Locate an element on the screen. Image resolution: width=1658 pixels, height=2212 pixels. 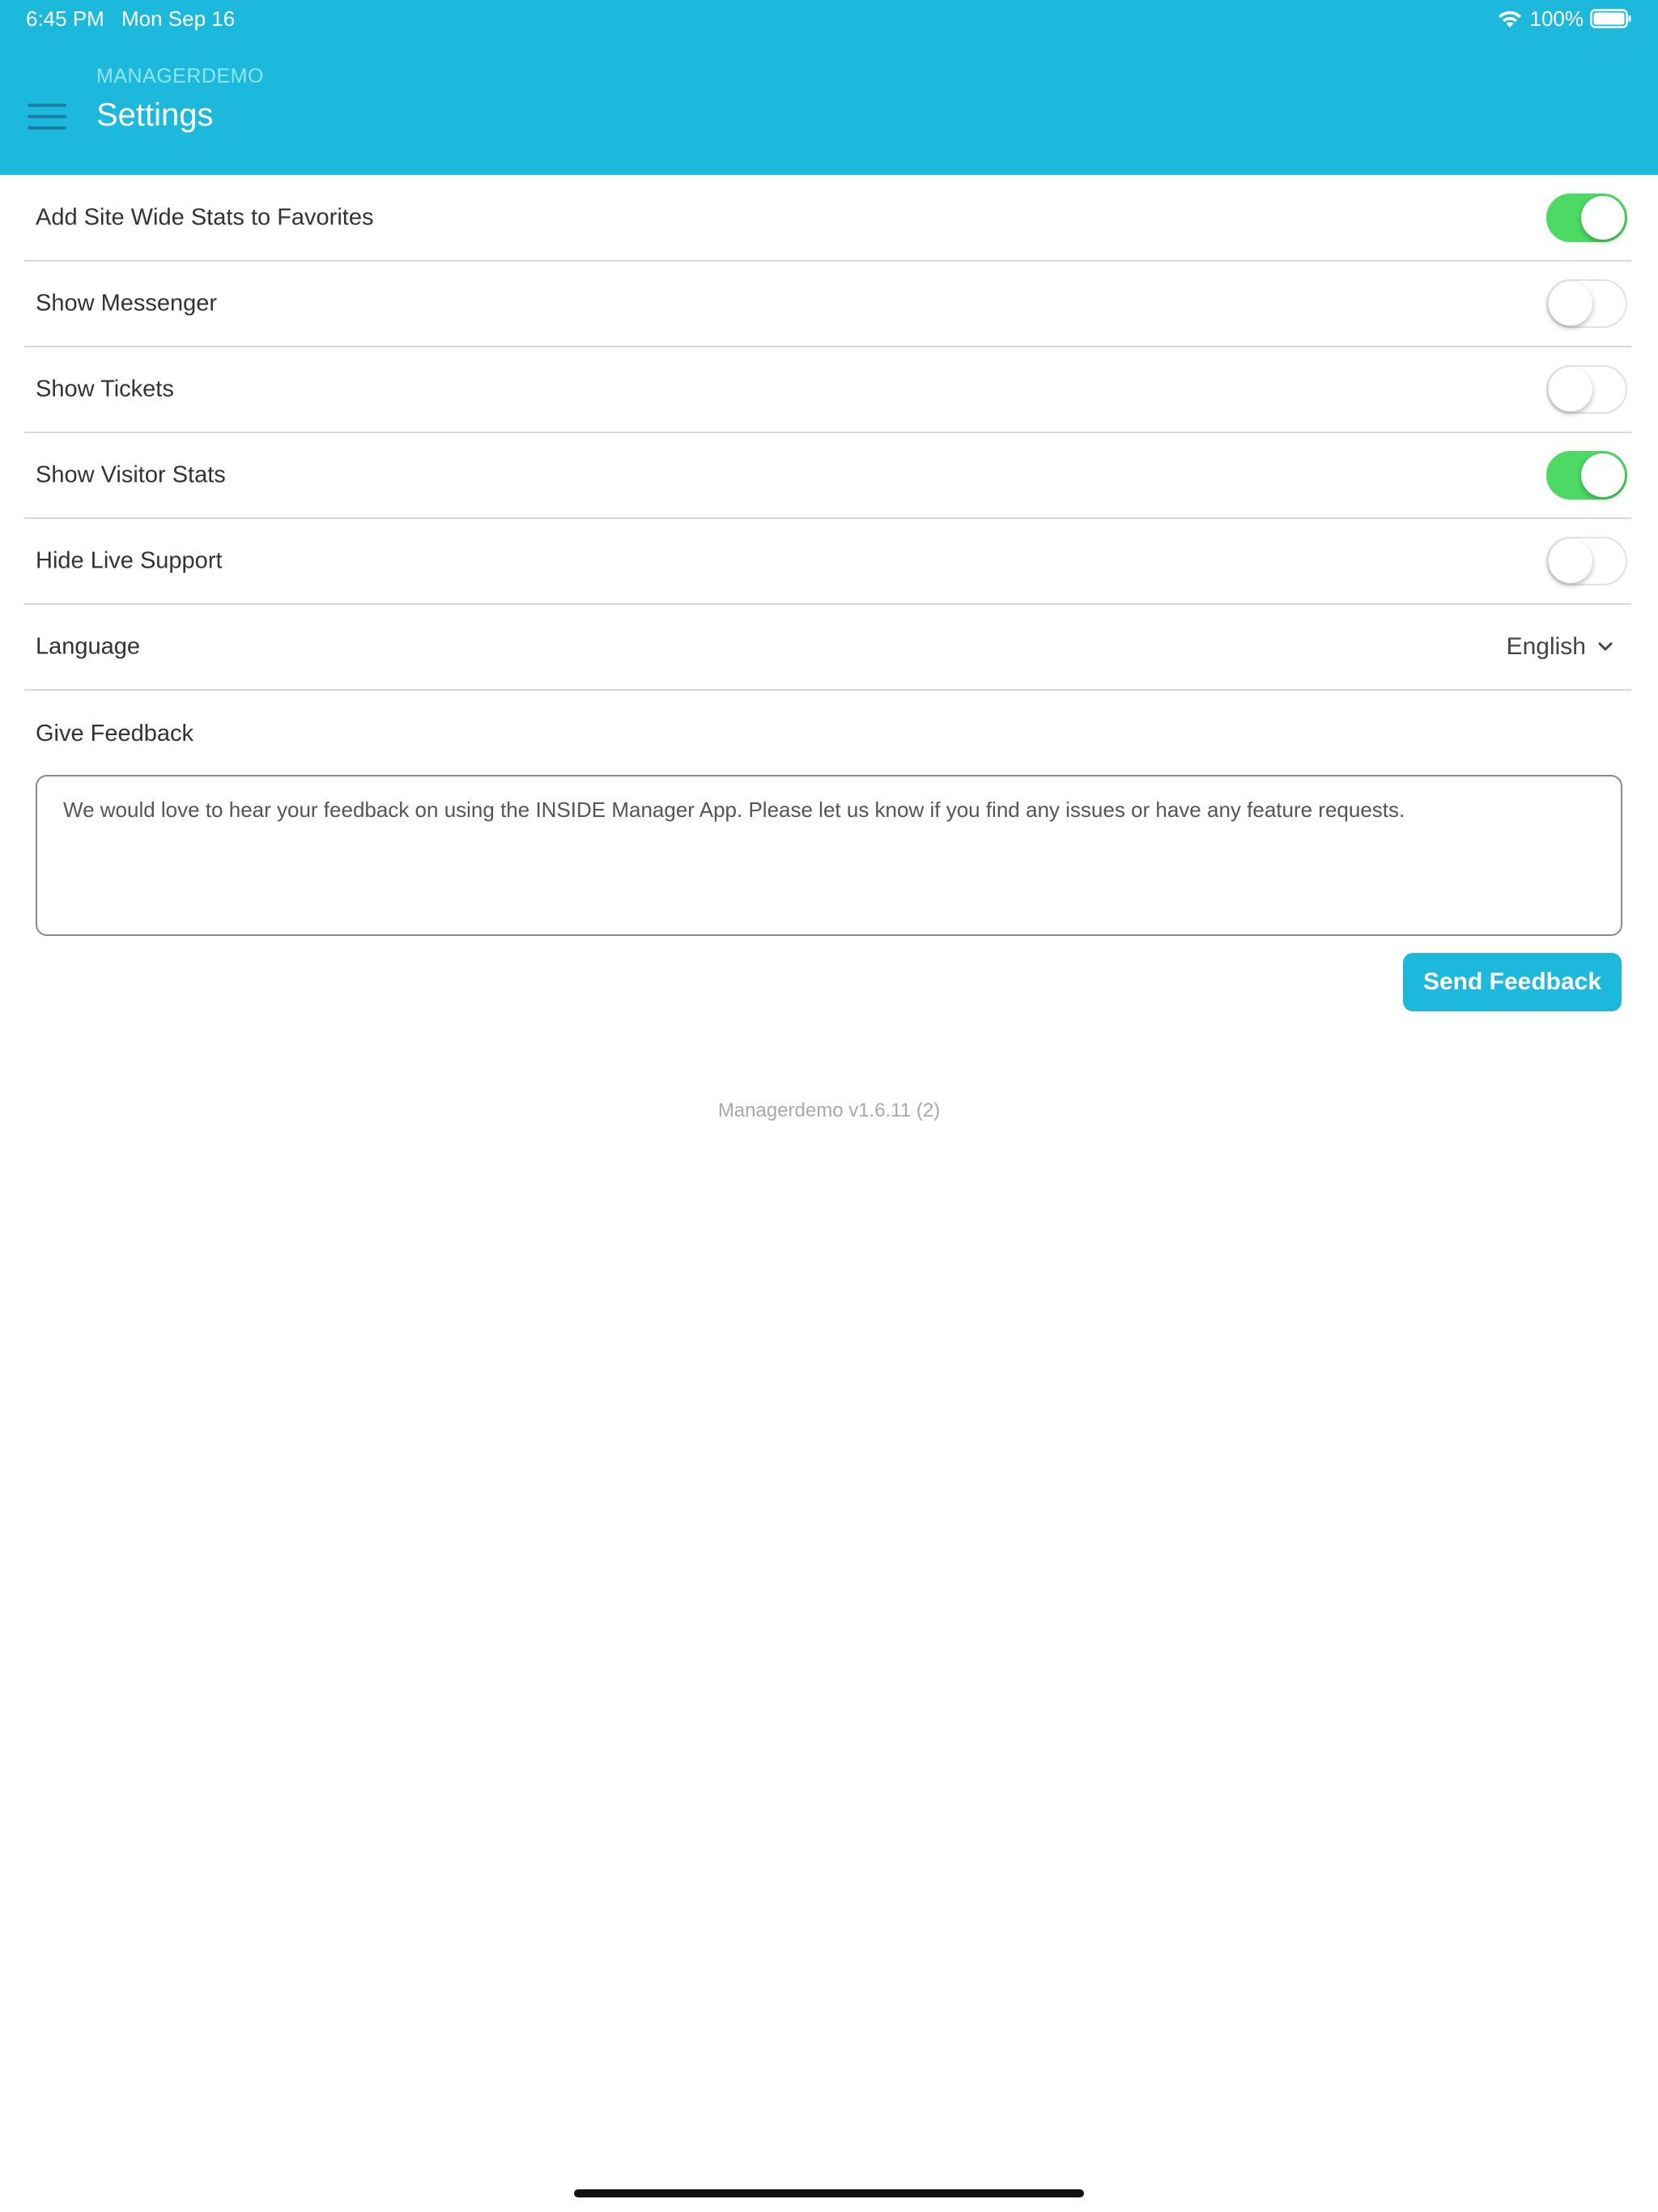
chevron-down-icon is located at coordinates (1605, 646).